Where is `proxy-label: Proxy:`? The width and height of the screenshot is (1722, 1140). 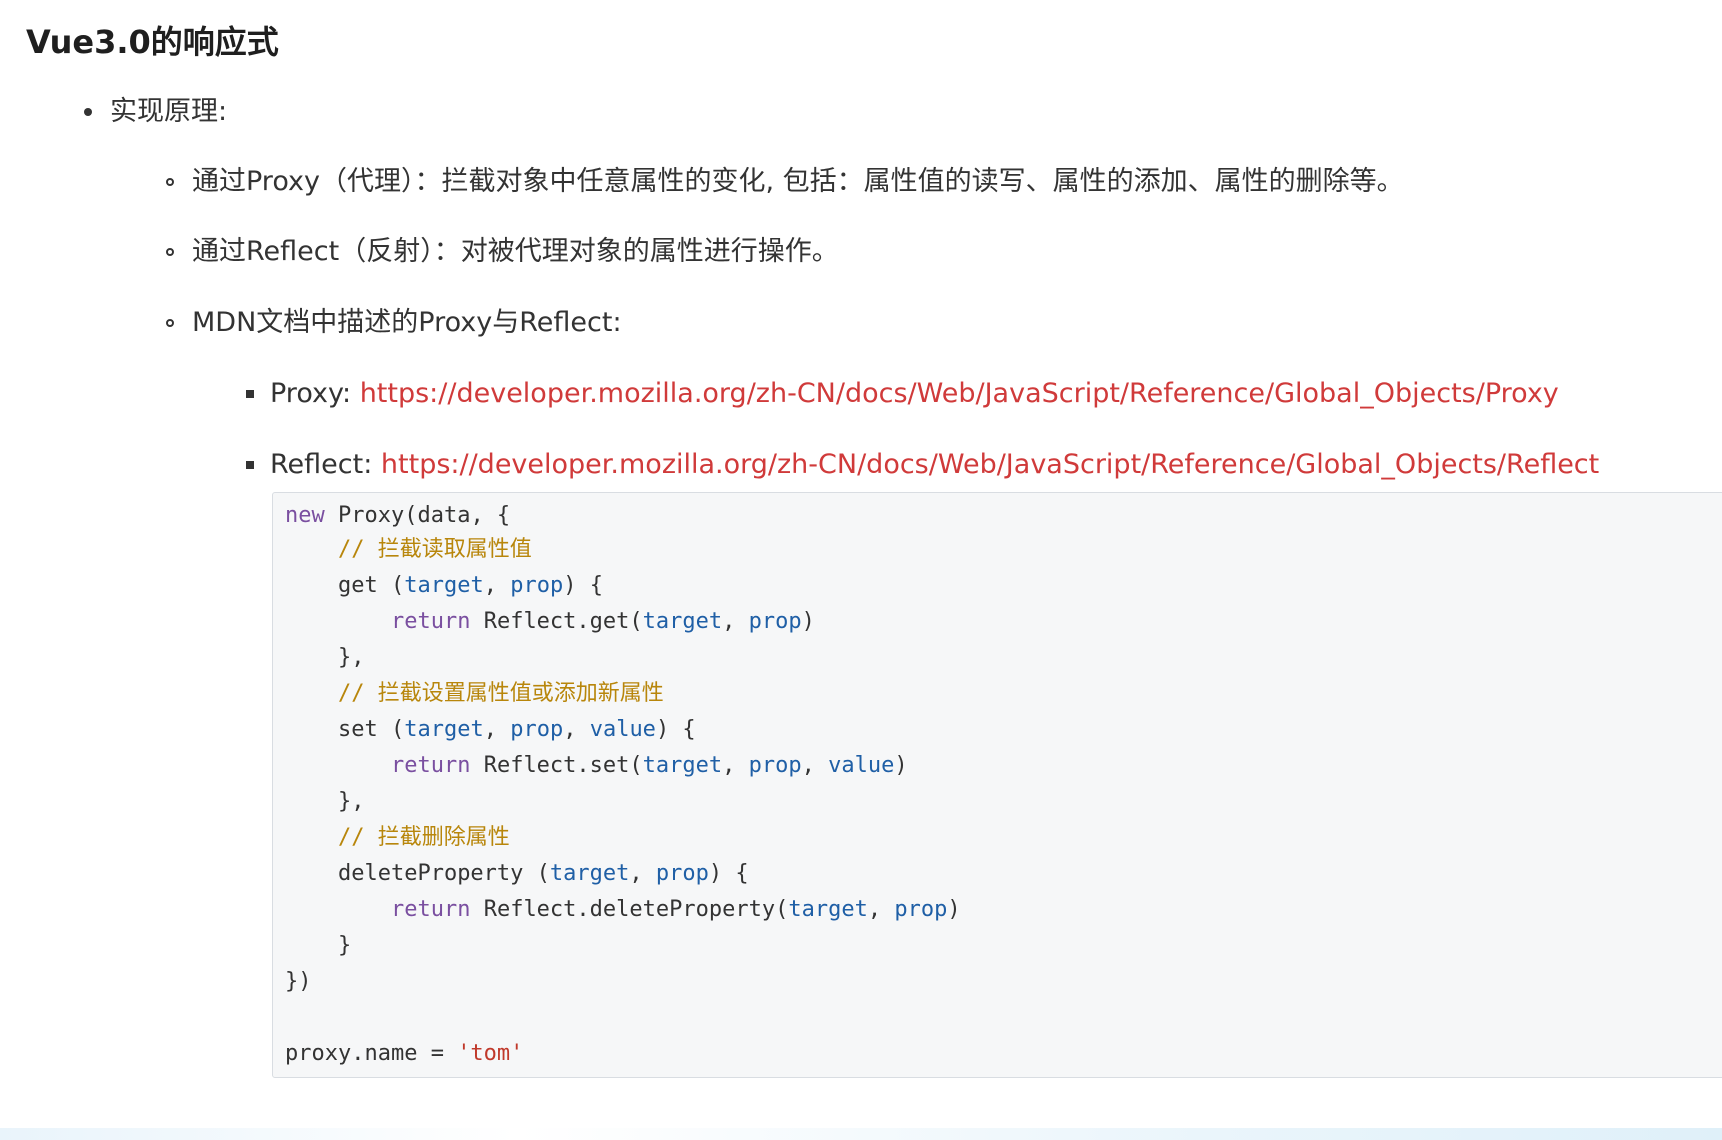 proxy-label: Proxy: is located at coordinates (311, 393).